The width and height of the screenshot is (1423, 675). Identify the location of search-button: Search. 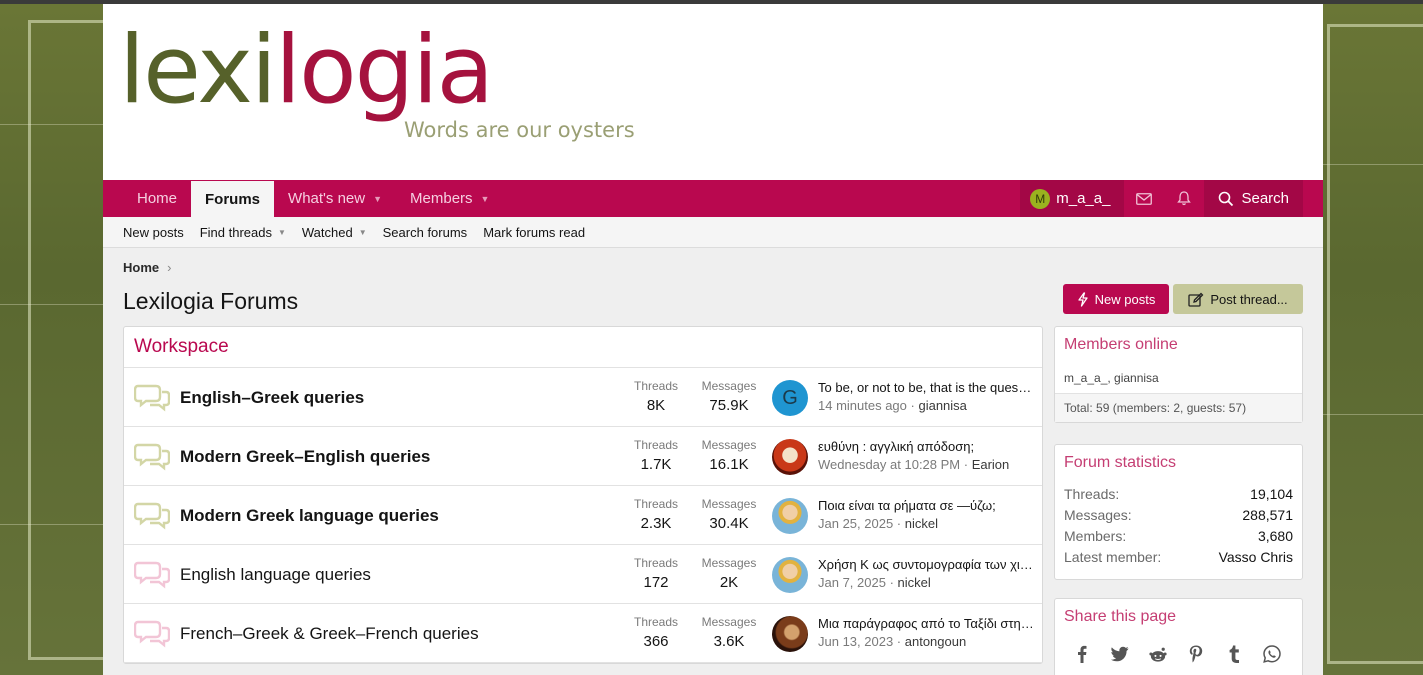
(1253, 198).